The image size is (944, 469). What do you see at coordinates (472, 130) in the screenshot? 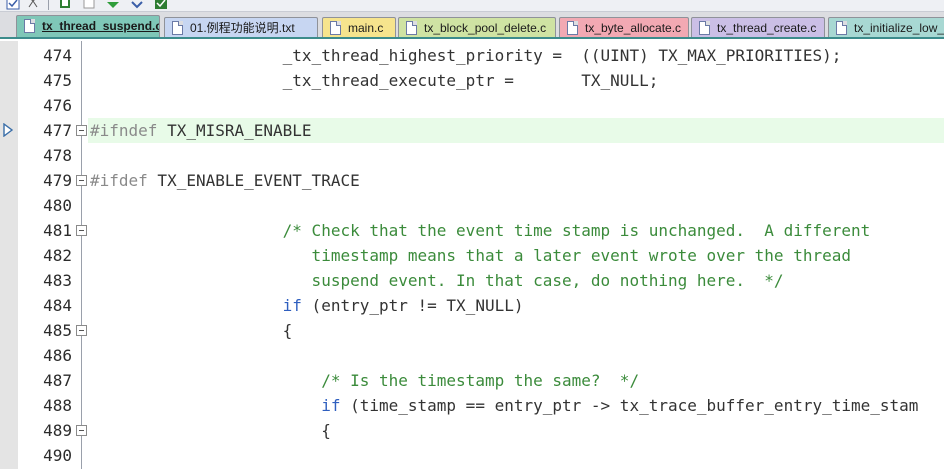
I see `code-line: 477 #ifndef TX_MISRA_ENABLE` at bounding box center [472, 130].